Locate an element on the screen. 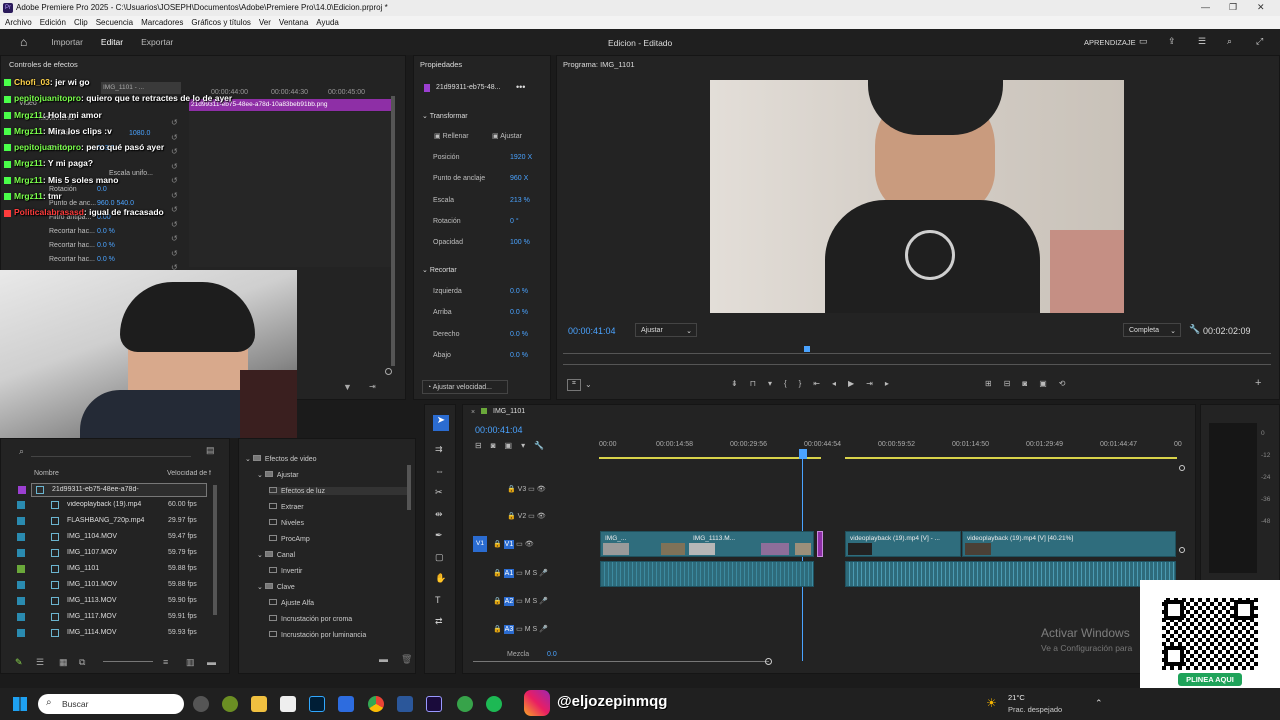 The width and height of the screenshot is (1280, 720). a1-audio-clip-videoplayback is located at coordinates (1010, 574).